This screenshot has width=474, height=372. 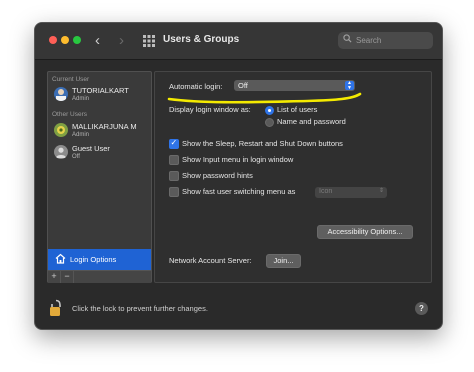 I want to click on add-user-button: +, so click(x=54, y=277).